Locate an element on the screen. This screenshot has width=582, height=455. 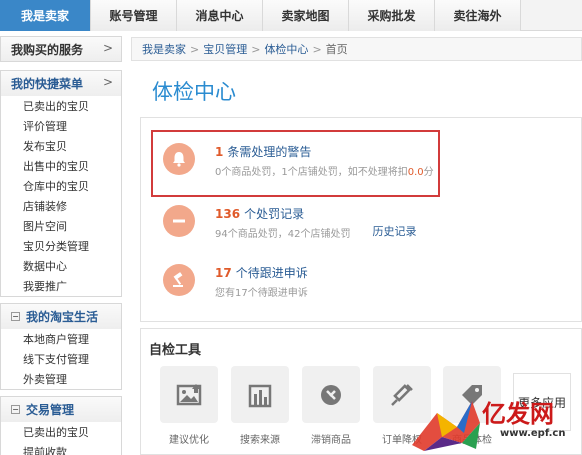
sidebar-life-list: 本地商户管理 线下支付管理 外卖管理 is located at coordinates (61, 359).